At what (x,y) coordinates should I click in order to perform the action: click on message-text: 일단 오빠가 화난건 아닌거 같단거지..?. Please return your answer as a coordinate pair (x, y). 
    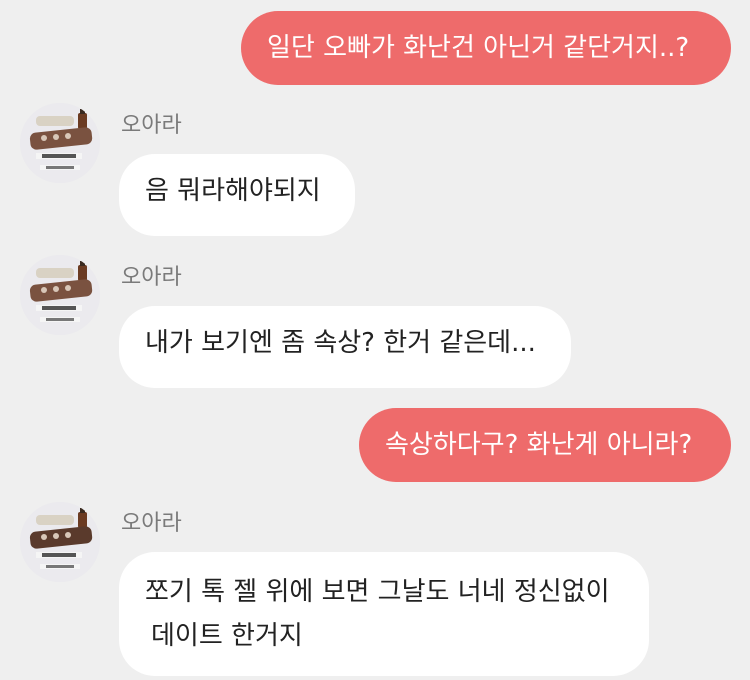
    Looking at the image, I should click on (478, 48).